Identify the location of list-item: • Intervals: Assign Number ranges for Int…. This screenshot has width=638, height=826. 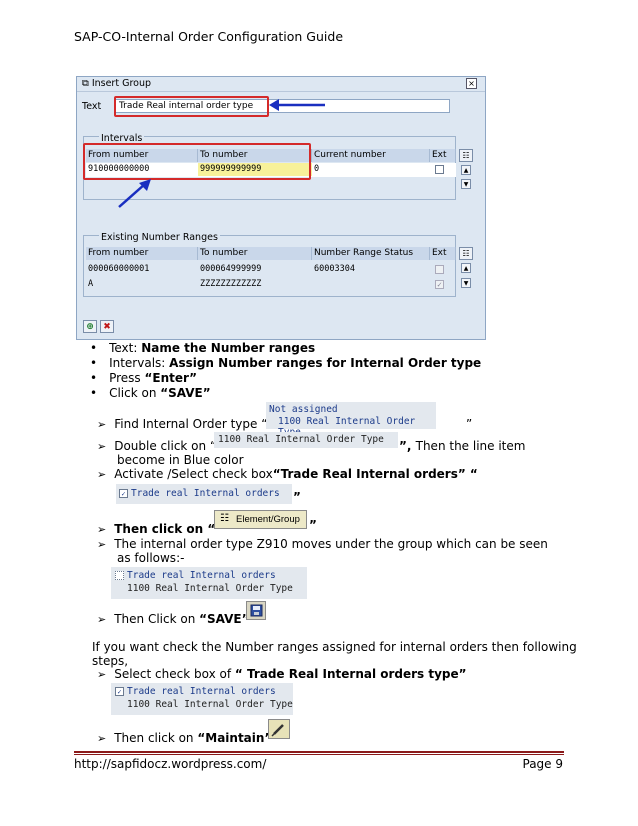
(286, 363).